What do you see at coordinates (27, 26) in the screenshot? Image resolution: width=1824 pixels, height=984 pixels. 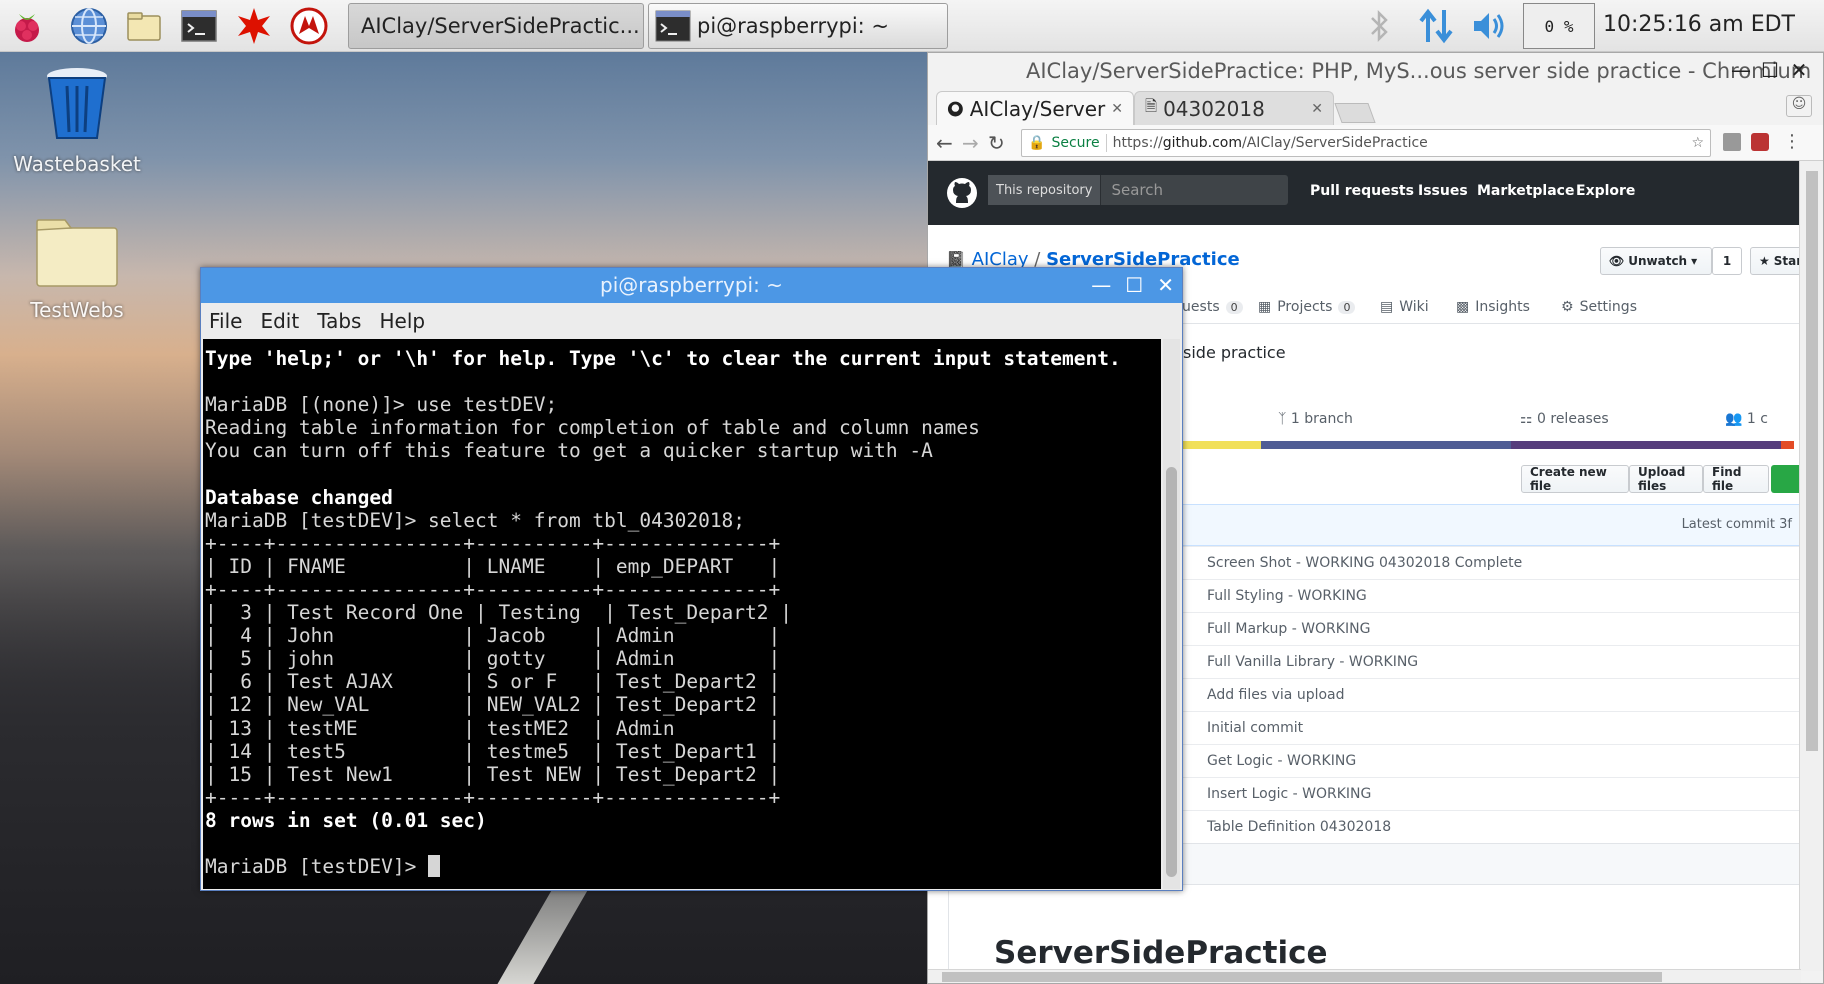 I see `raspberry-menu-icon` at bounding box center [27, 26].